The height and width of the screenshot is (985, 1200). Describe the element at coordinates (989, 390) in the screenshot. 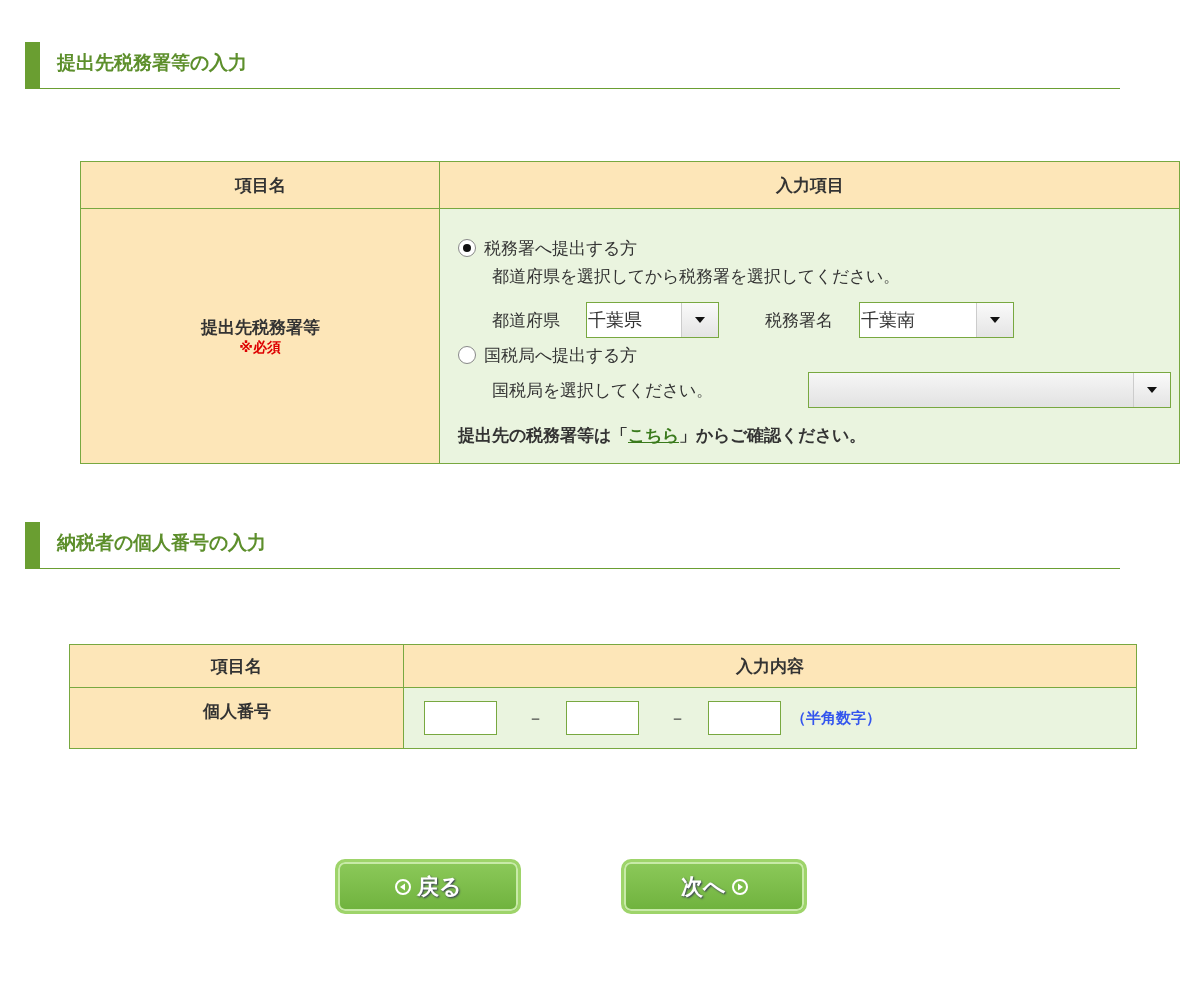

I see `dropdown` at that location.